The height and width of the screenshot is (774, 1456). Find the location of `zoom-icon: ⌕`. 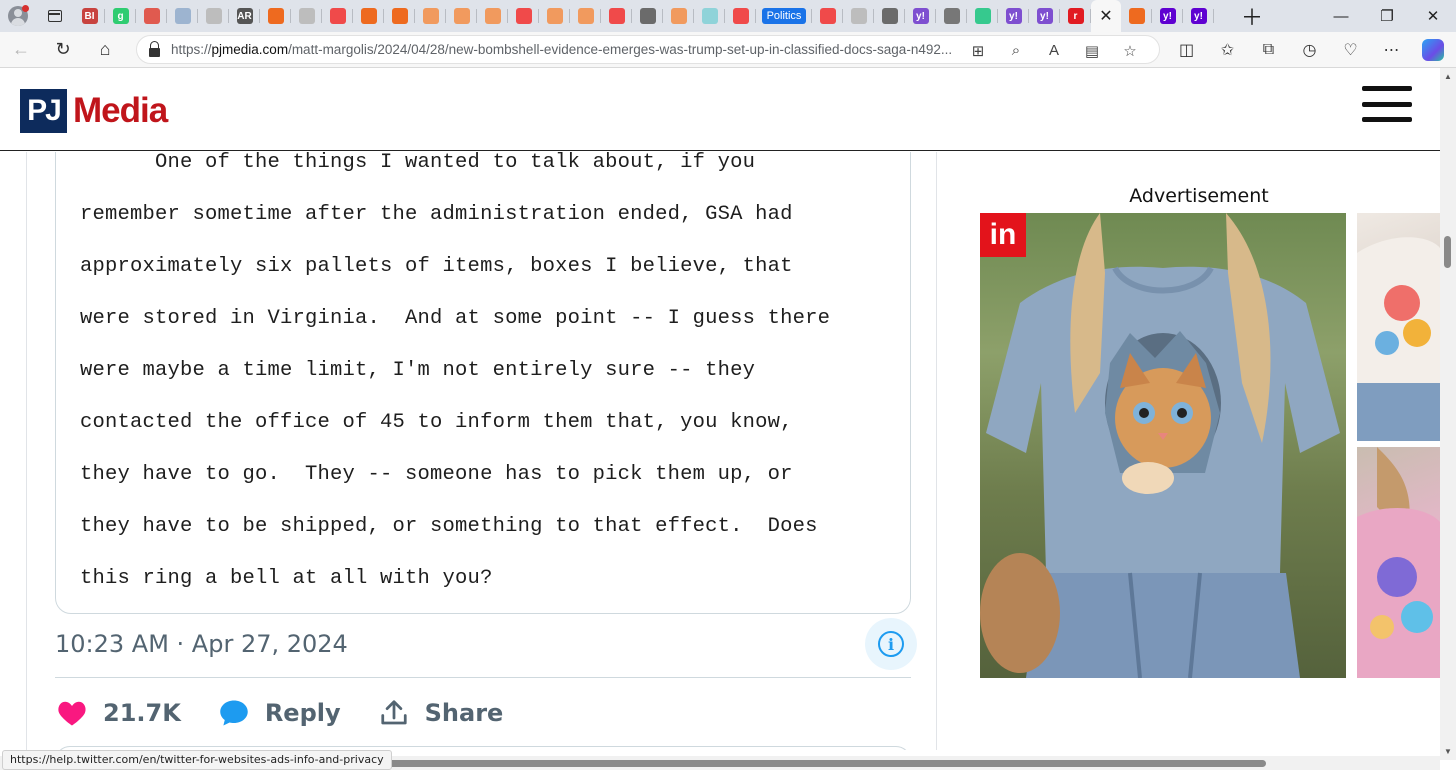

zoom-icon: ⌕ is located at coordinates (1016, 50).